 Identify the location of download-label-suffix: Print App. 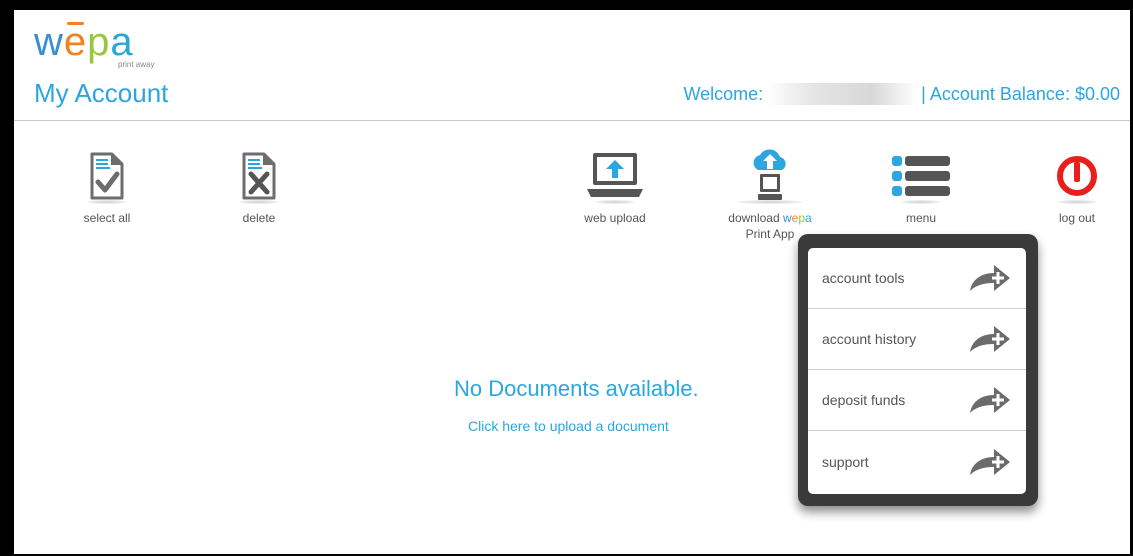
(770, 234).